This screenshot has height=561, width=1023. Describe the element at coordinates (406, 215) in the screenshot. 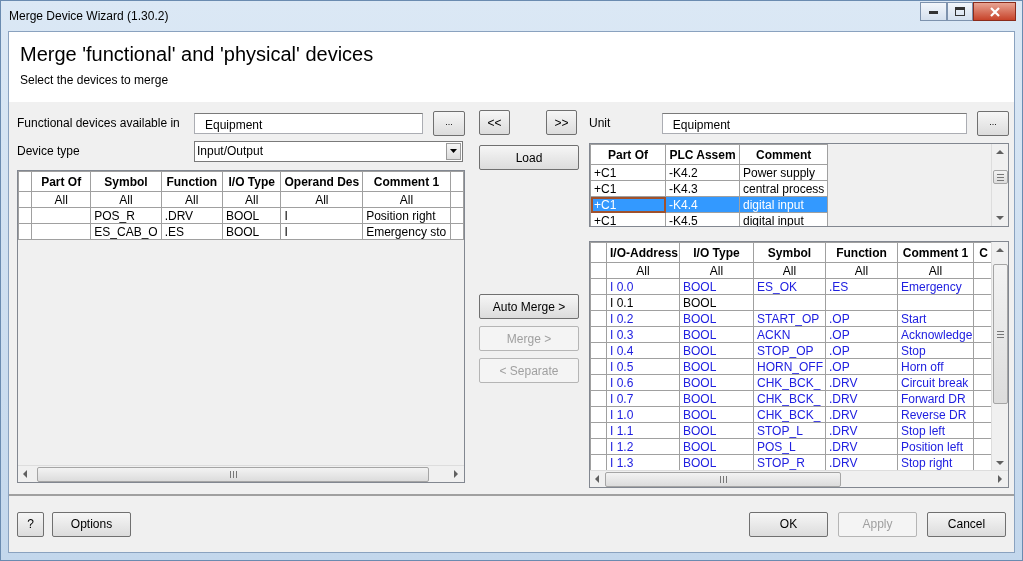

I see `table-cell: Position right` at that location.